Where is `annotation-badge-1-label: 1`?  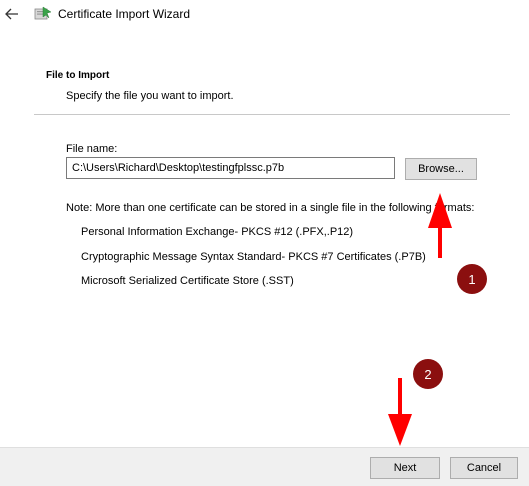 annotation-badge-1-label: 1 is located at coordinates (471, 279).